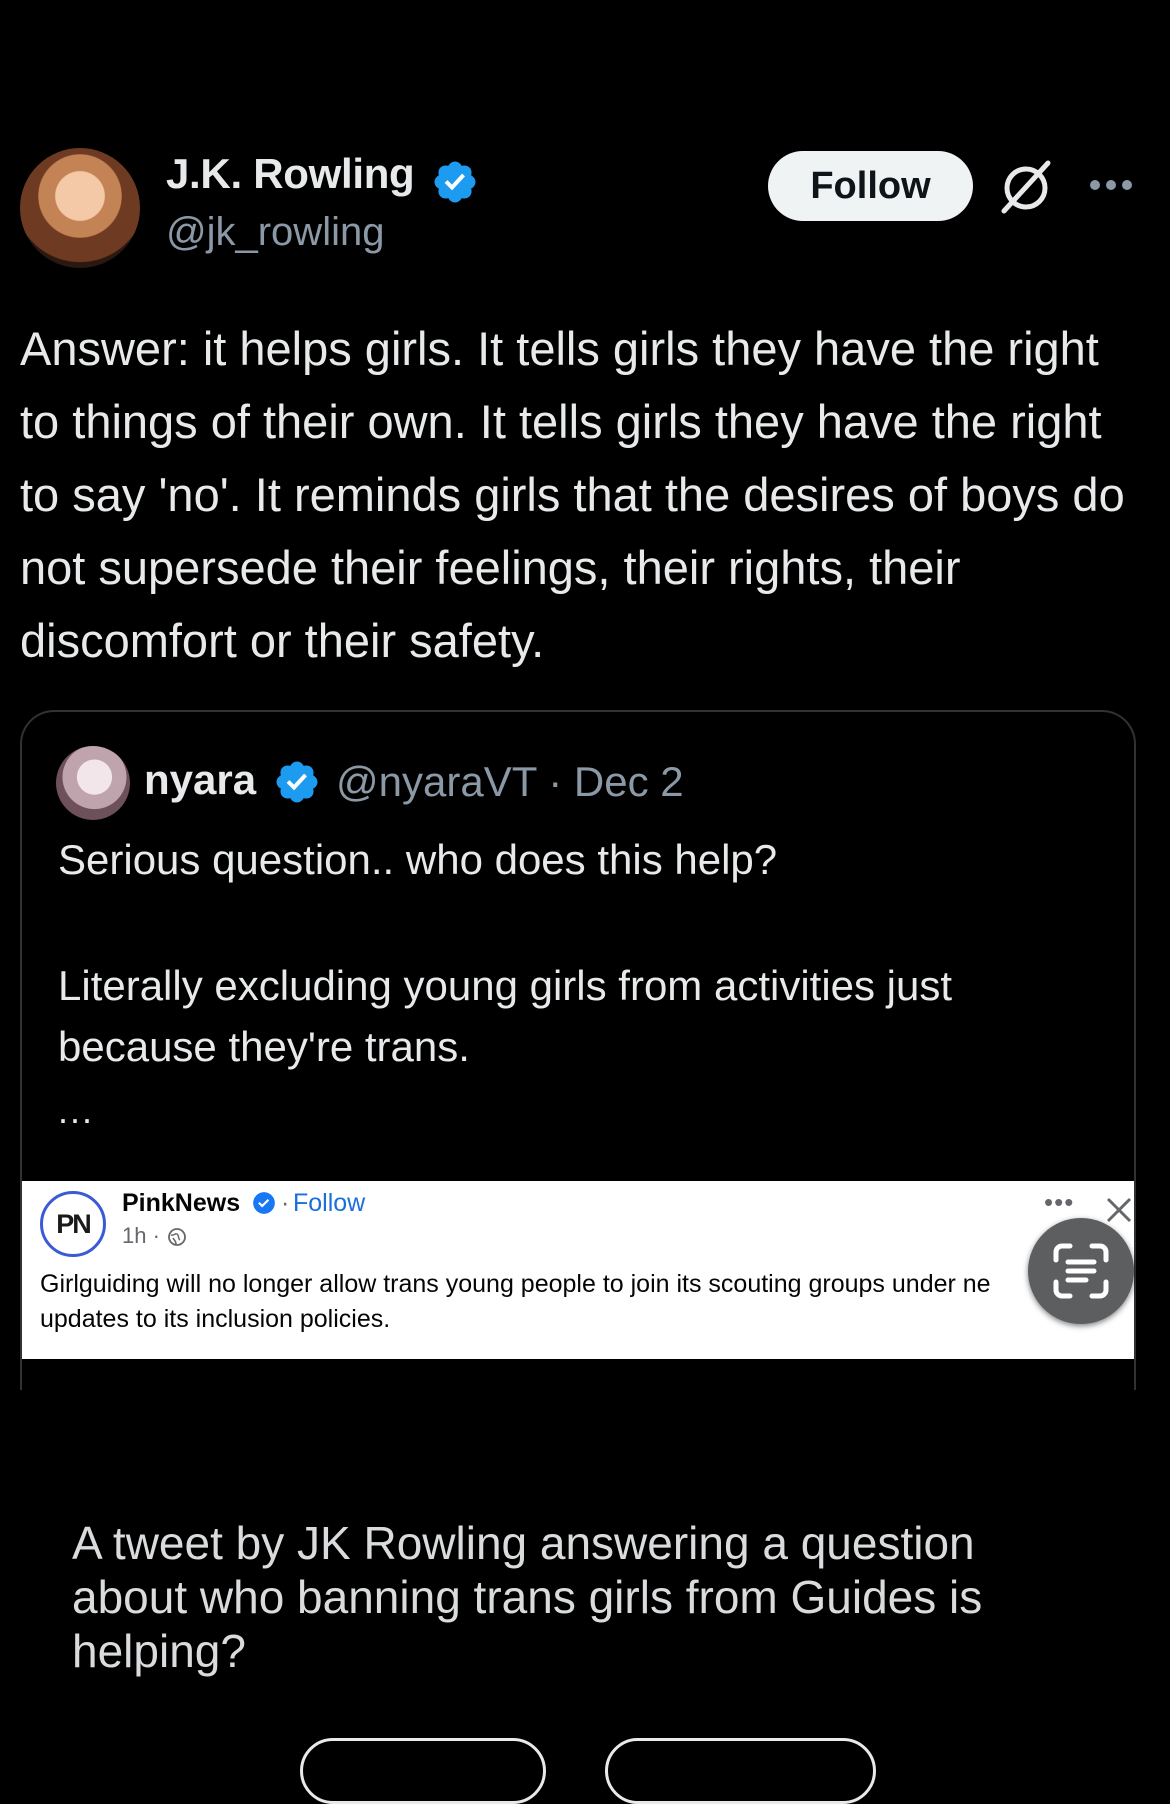 The width and height of the screenshot is (1170, 1804). Describe the element at coordinates (73, 1224) in the screenshot. I see `pinknews-logo: PN` at that location.